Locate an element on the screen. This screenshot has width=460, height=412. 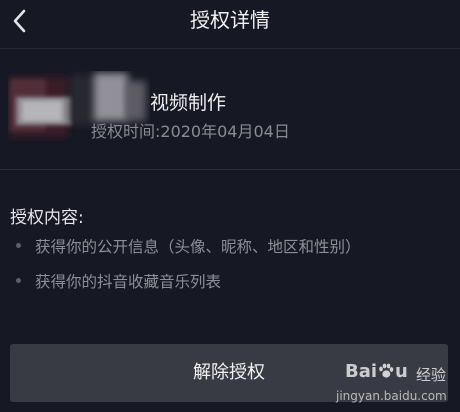
app-name: 视频制作 is located at coordinates (188, 103).